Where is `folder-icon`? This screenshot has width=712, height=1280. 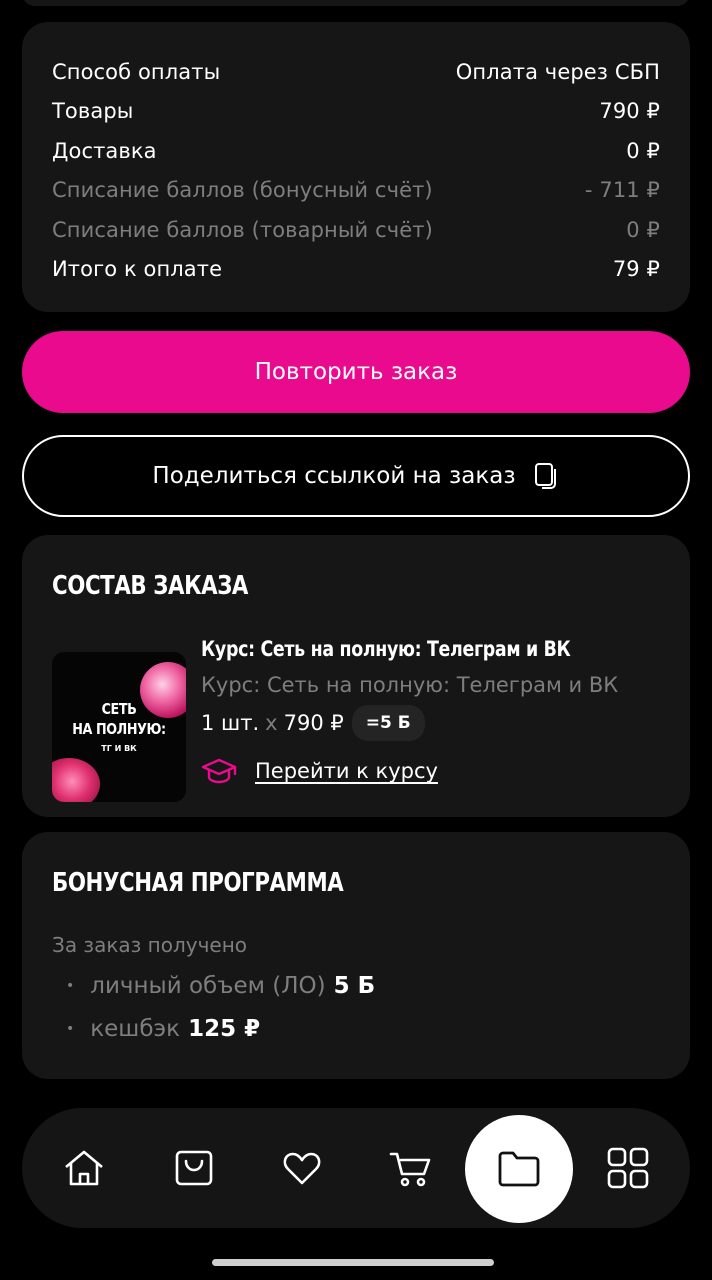
folder-icon is located at coordinates (519, 1169).